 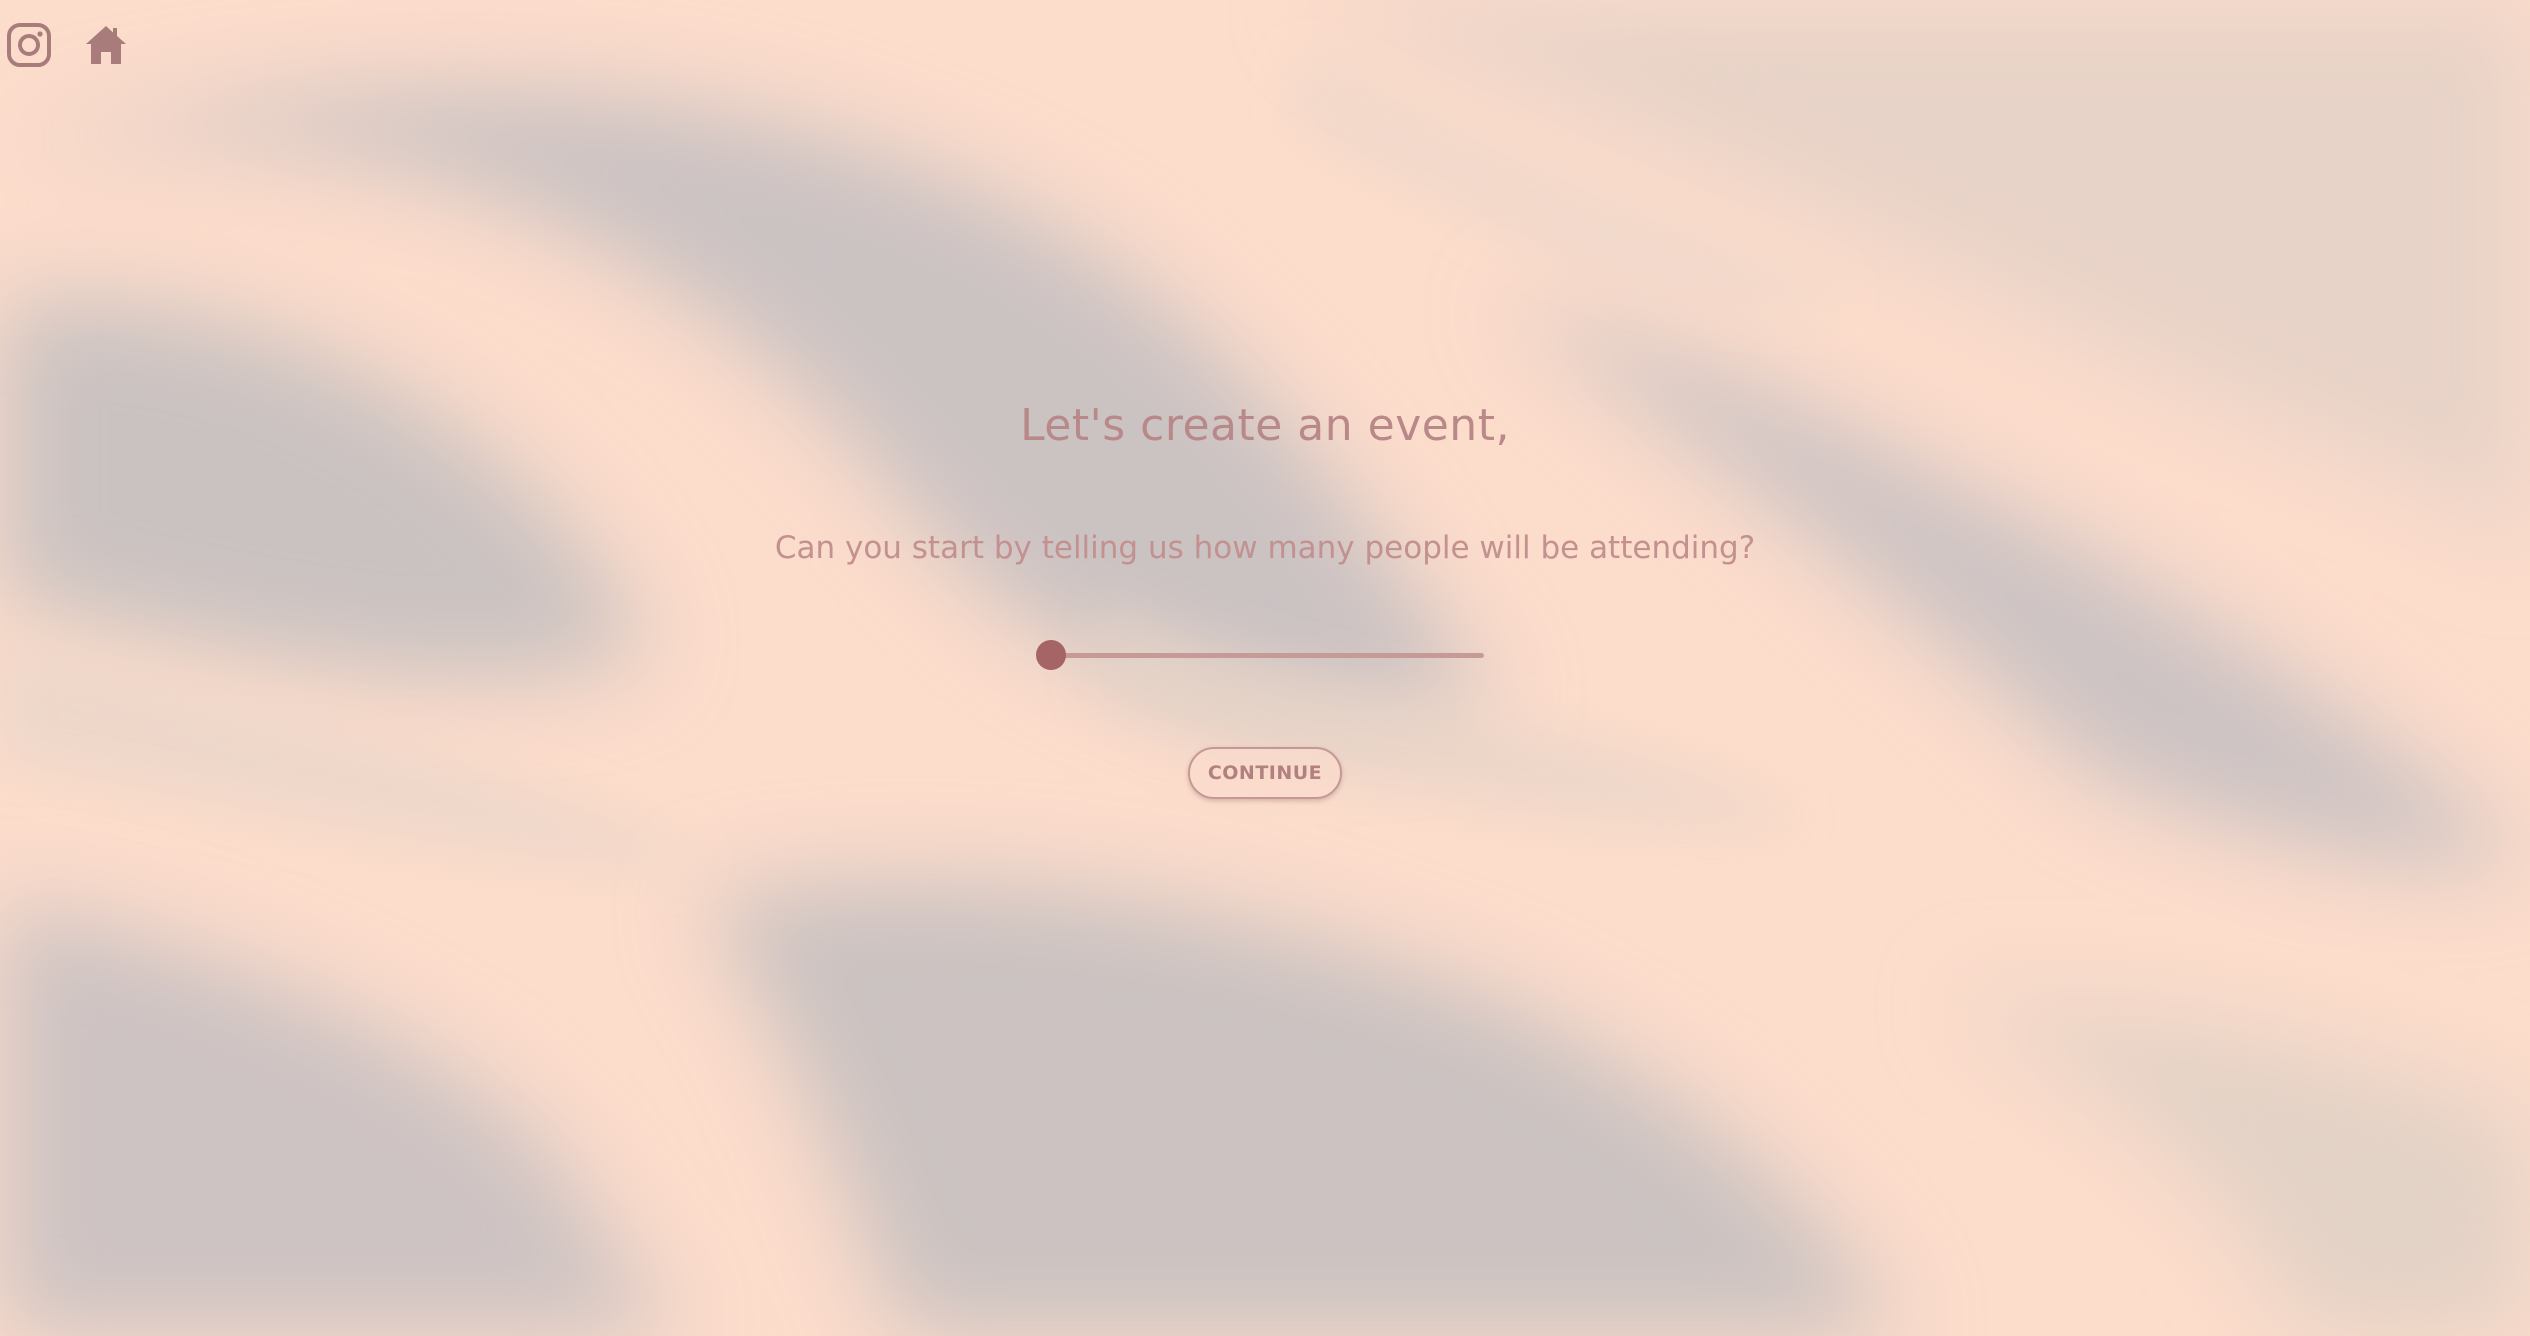 What do you see at coordinates (1051, 655) in the screenshot?
I see `slider-thumb` at bounding box center [1051, 655].